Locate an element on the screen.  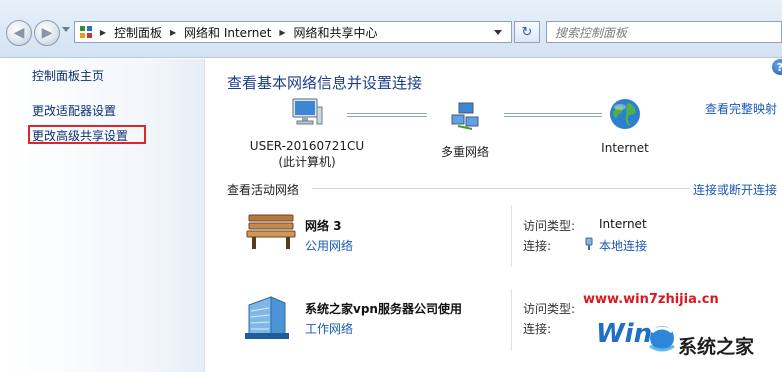
watermark-site-url: www.win7zhijia.cn is located at coordinates (651, 299).